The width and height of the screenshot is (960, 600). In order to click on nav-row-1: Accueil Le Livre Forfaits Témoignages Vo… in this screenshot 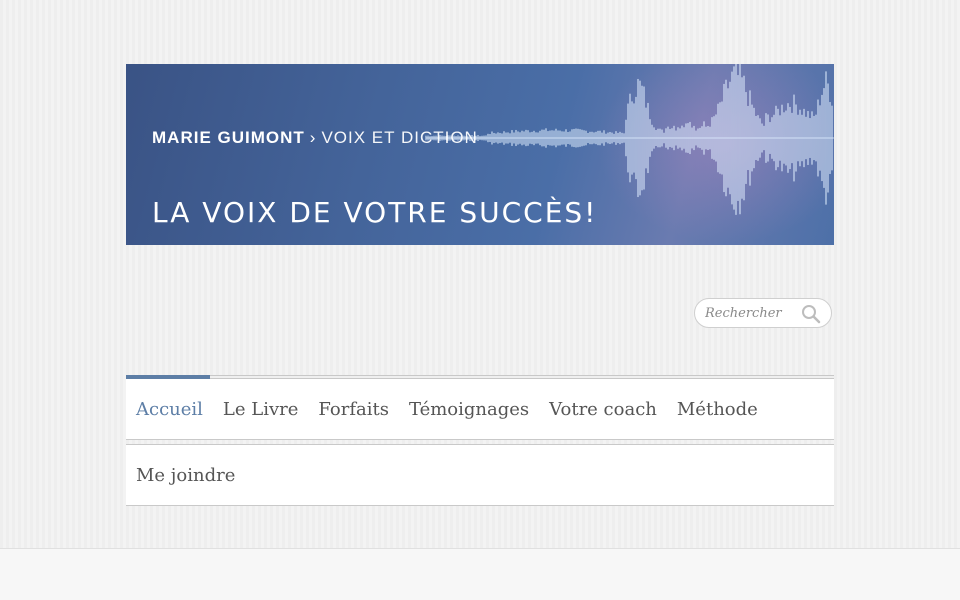, I will do `click(480, 409)`.